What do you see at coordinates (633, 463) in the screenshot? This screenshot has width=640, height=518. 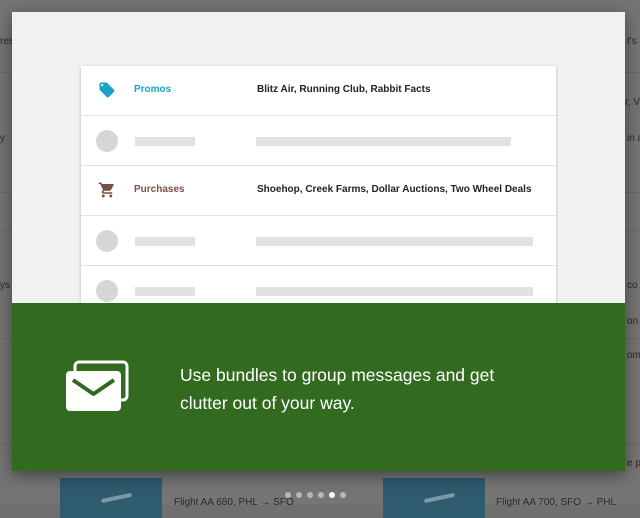 I see `bg-fragment: e p` at bounding box center [633, 463].